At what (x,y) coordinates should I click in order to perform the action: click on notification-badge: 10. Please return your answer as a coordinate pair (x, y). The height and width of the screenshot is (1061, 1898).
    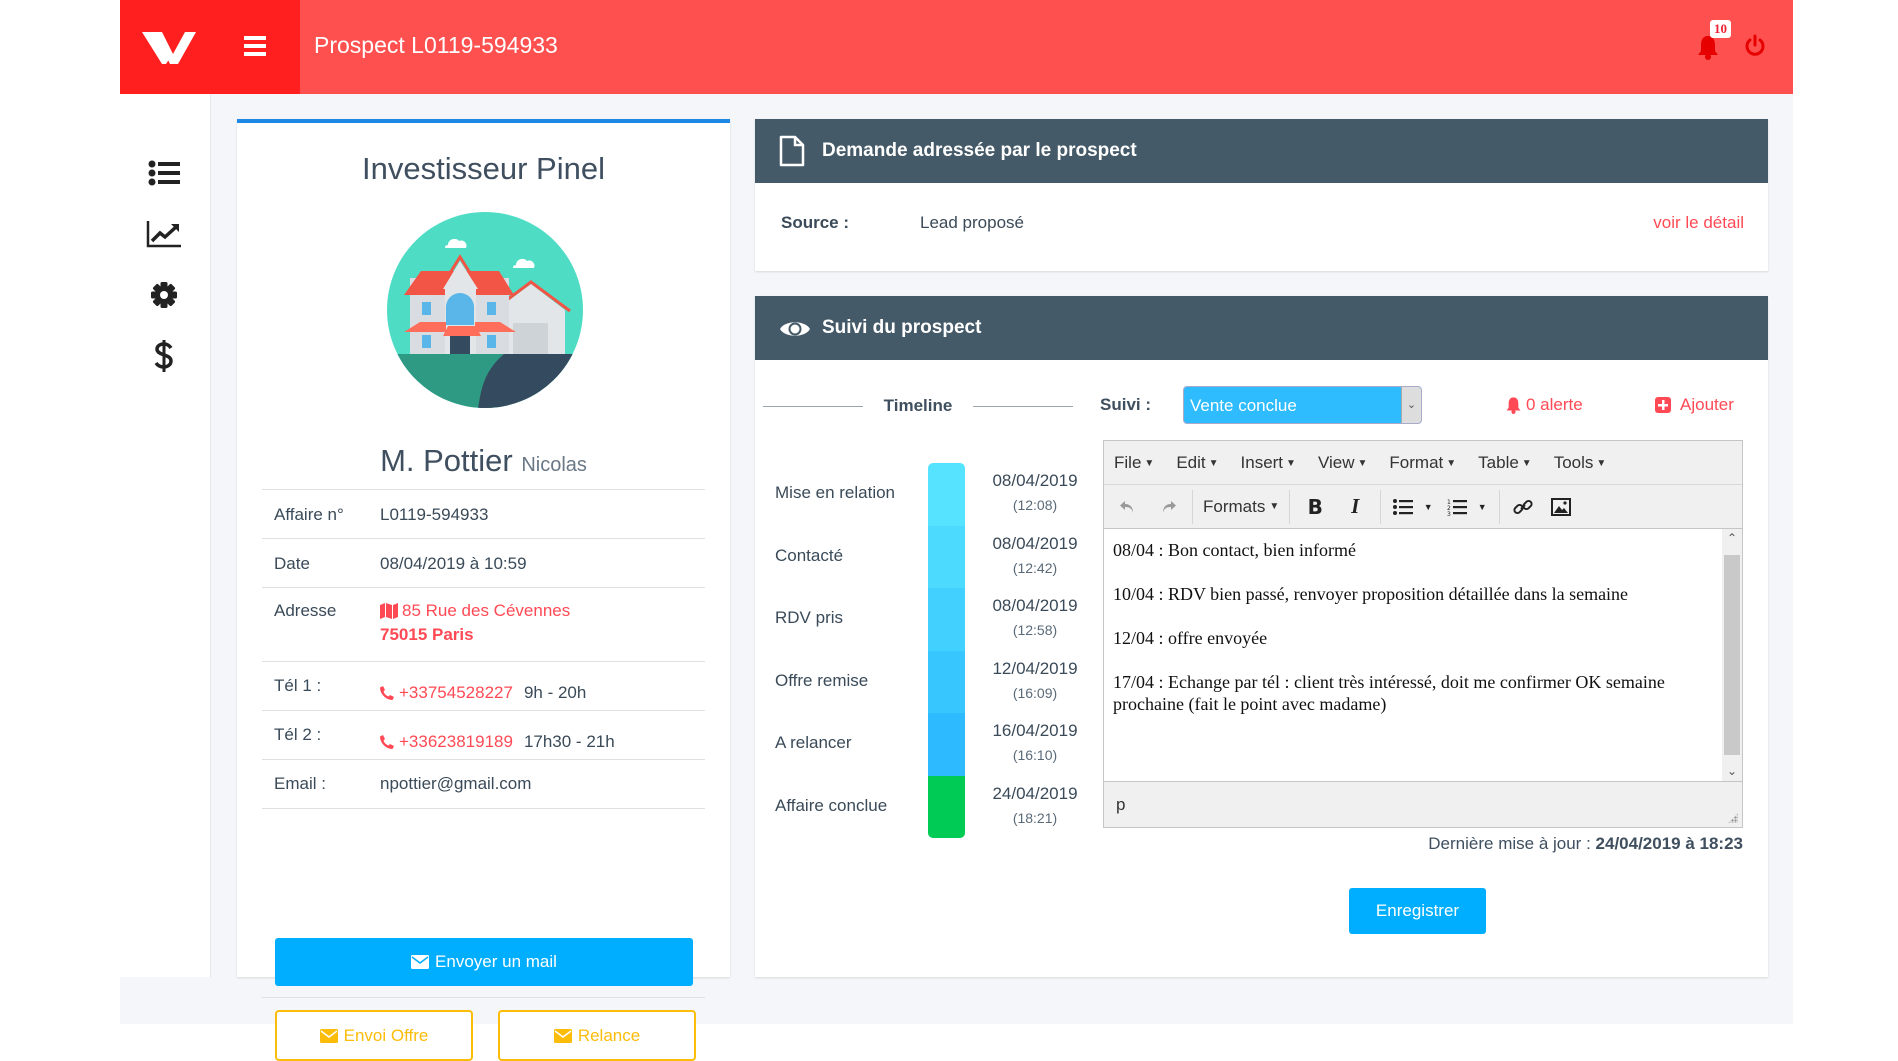
    Looking at the image, I should click on (1720, 29).